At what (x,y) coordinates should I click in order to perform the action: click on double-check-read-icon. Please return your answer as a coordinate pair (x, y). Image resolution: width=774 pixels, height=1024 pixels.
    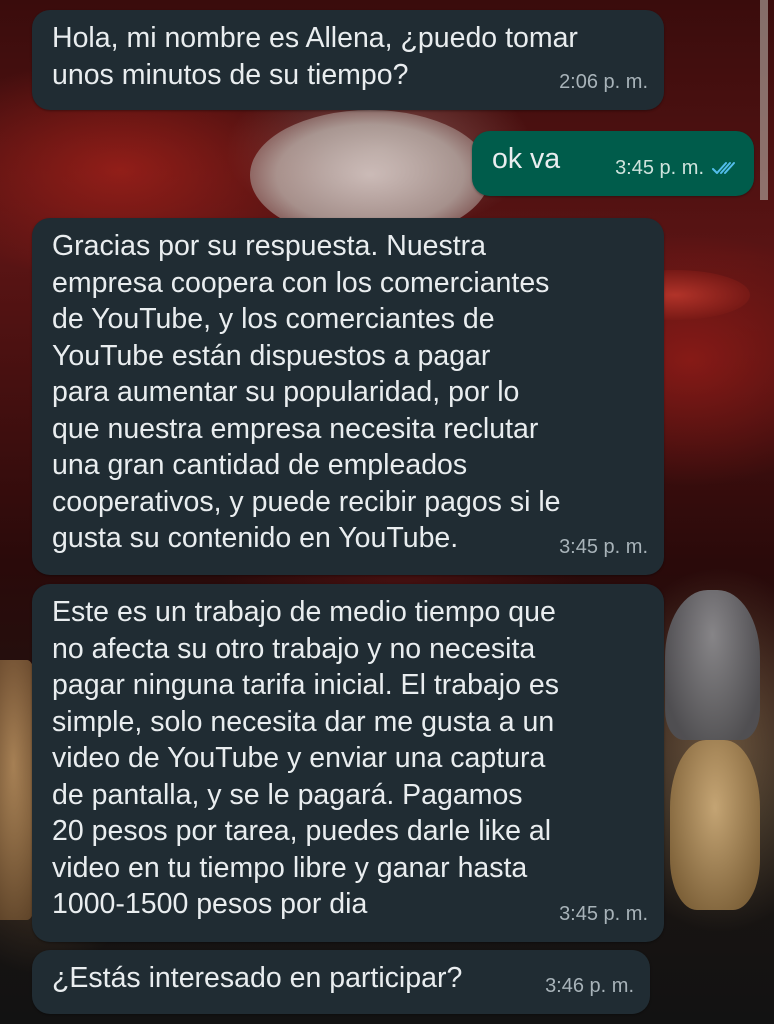
    Looking at the image, I should click on (723, 167).